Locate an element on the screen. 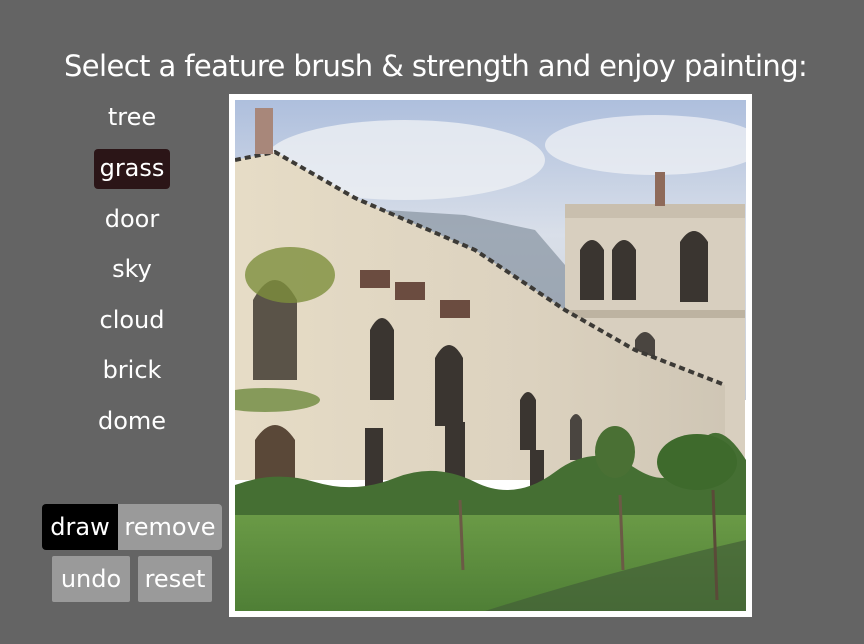 Image resolution: width=864 pixels, height=644 pixels. action-buttons: undo reset is located at coordinates (132, 579).